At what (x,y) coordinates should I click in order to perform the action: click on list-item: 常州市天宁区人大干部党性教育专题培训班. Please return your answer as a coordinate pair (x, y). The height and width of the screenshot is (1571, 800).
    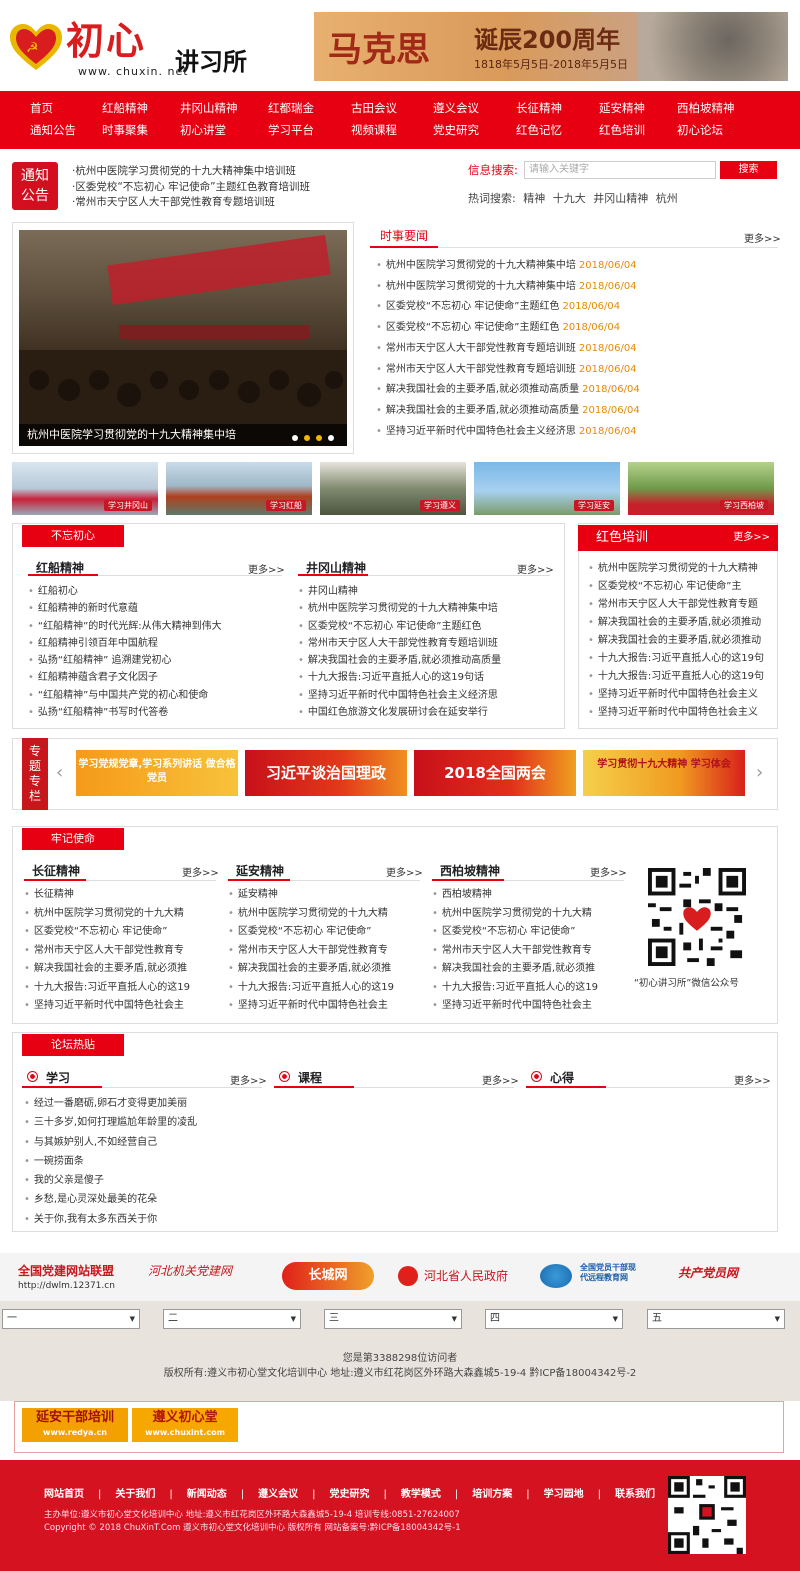
    Looking at the image, I should click on (426, 643).